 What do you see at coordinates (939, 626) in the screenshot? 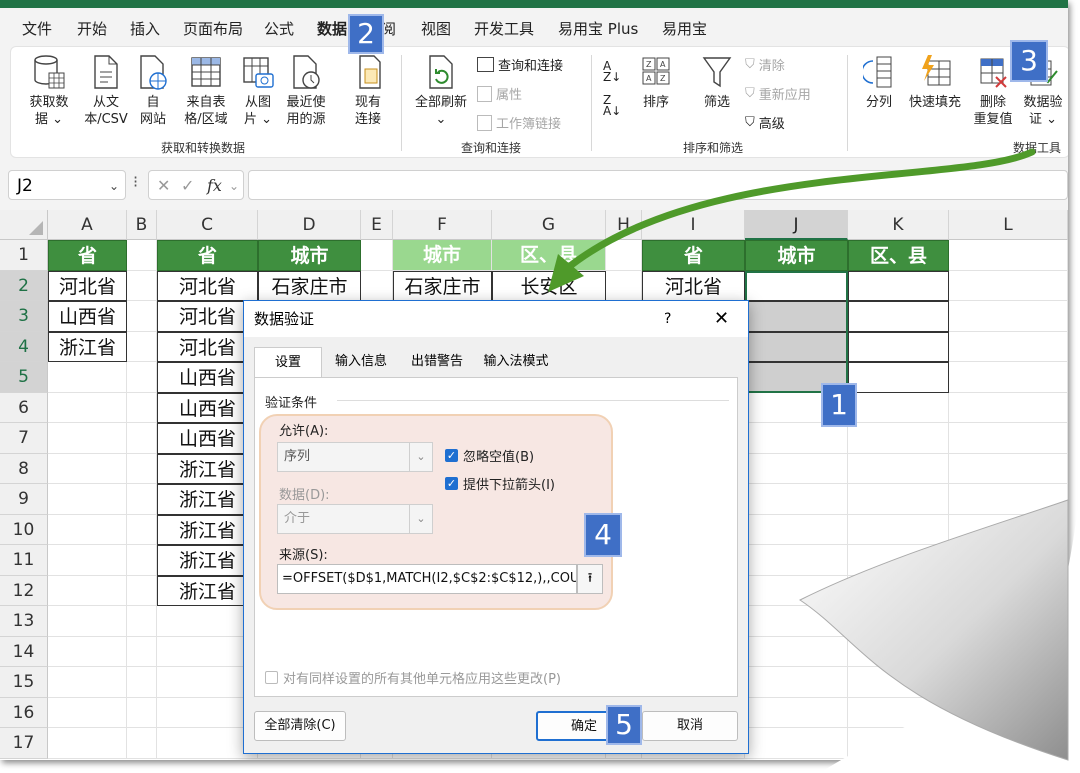
I see `page-curl` at bounding box center [939, 626].